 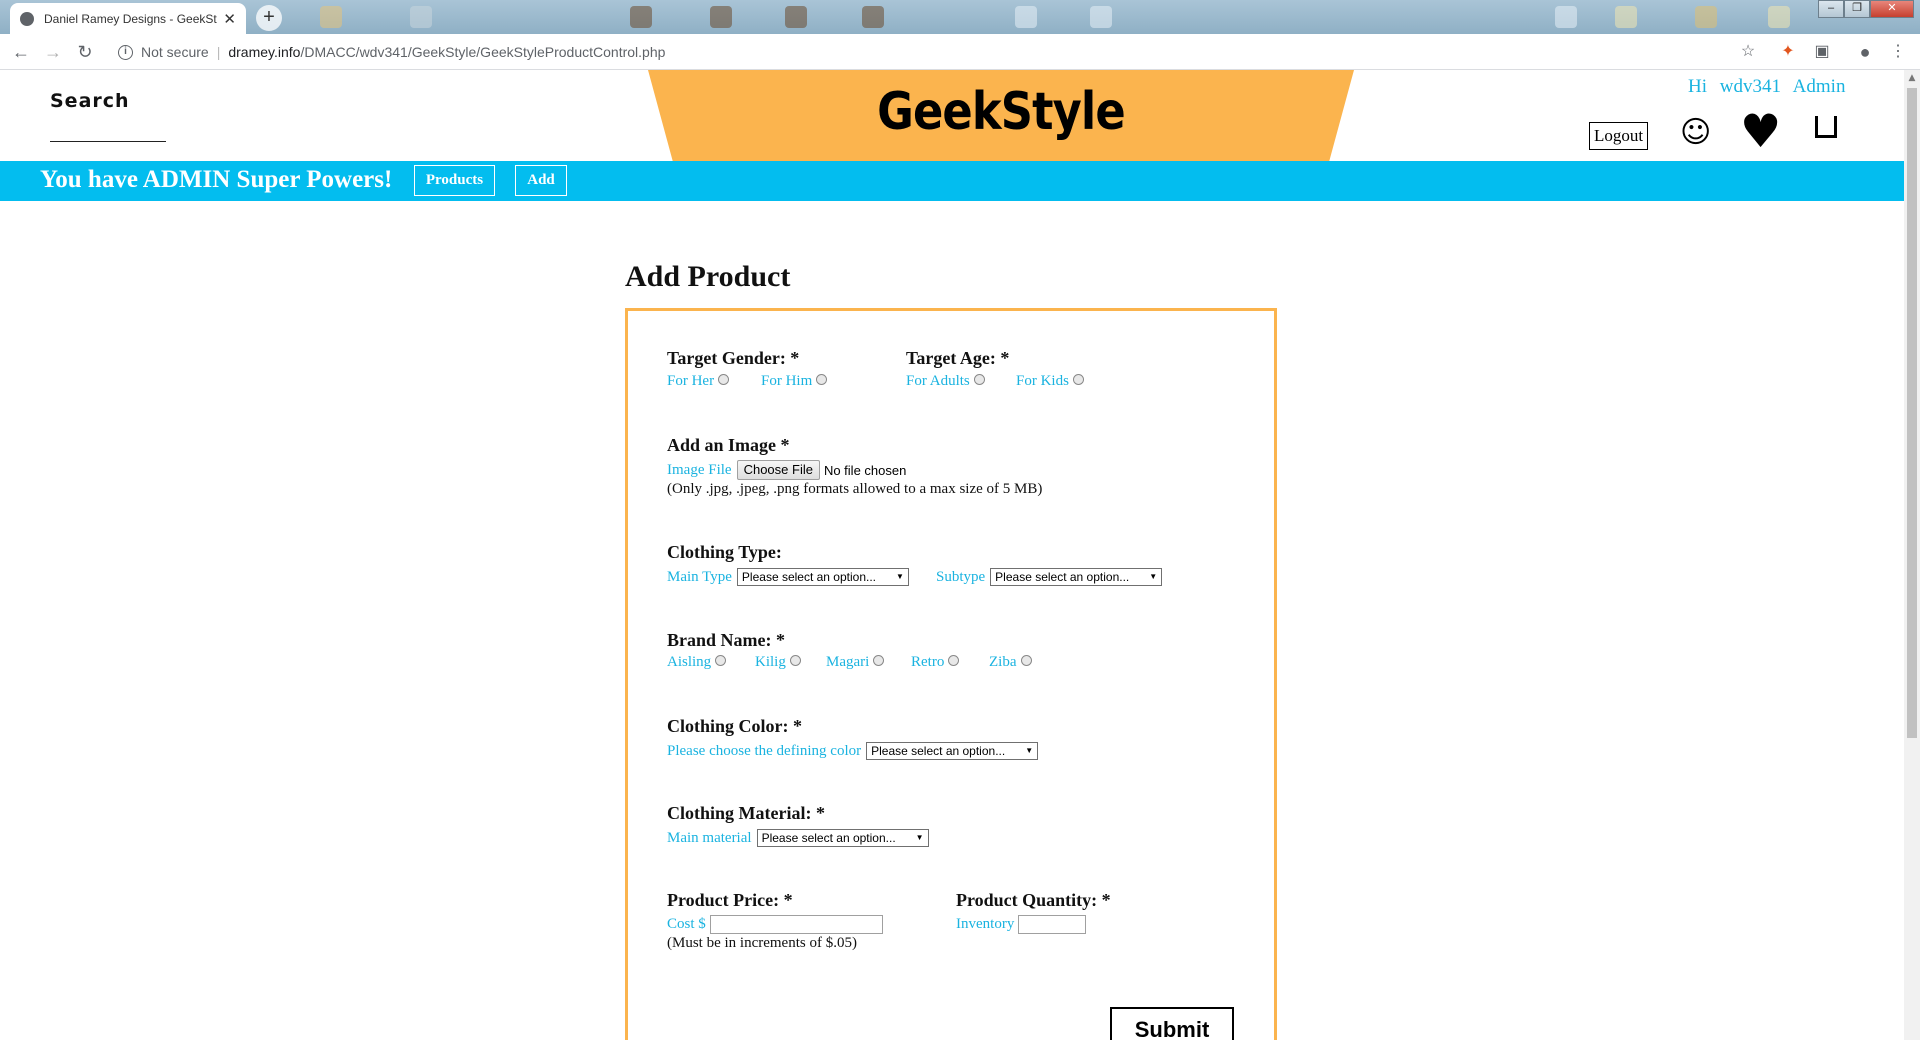 I want to click on color-field-label: Please choose the defining color, so click(x=764, y=750).